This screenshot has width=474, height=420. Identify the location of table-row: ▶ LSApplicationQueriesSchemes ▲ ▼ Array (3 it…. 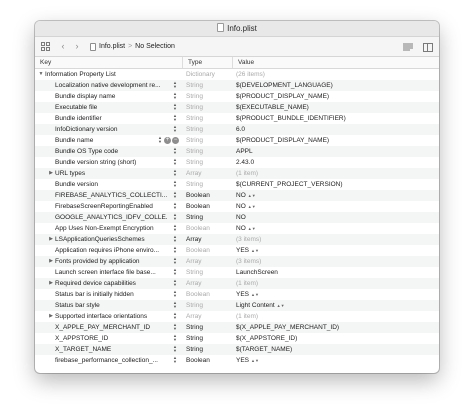
(237, 239).